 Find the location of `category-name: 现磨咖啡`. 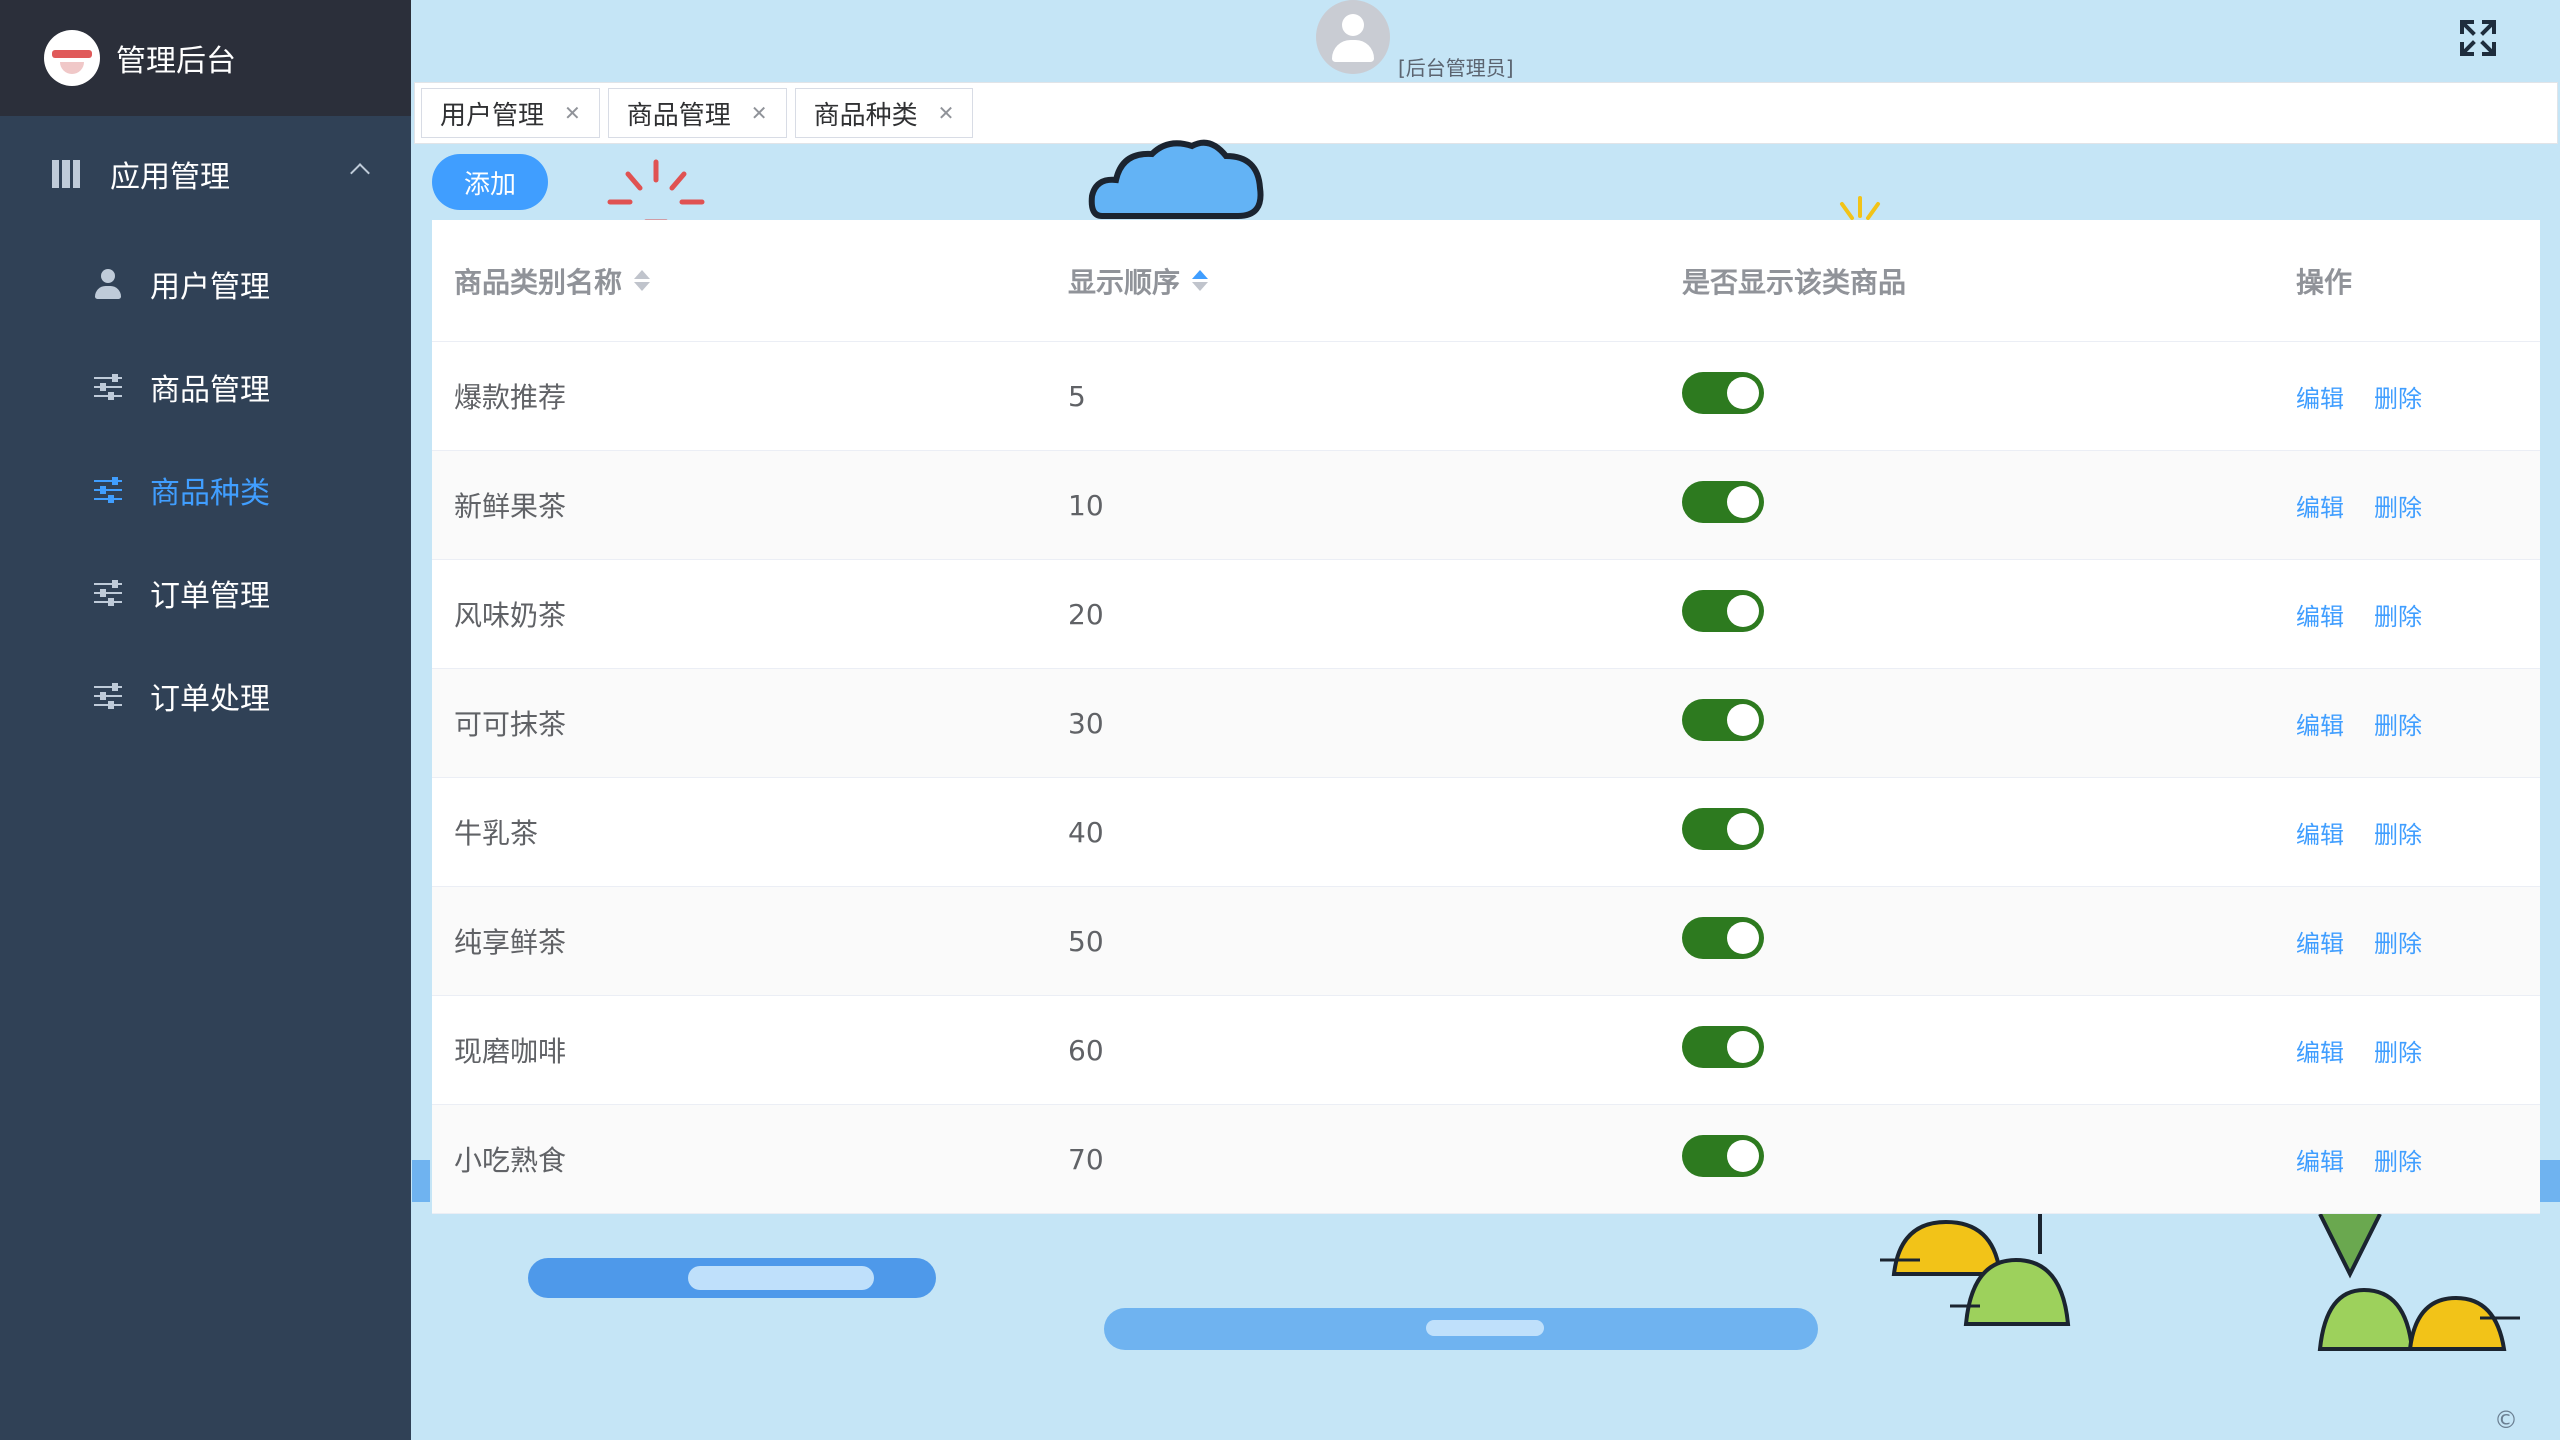

category-name: 现磨咖啡 is located at coordinates (510, 1051).